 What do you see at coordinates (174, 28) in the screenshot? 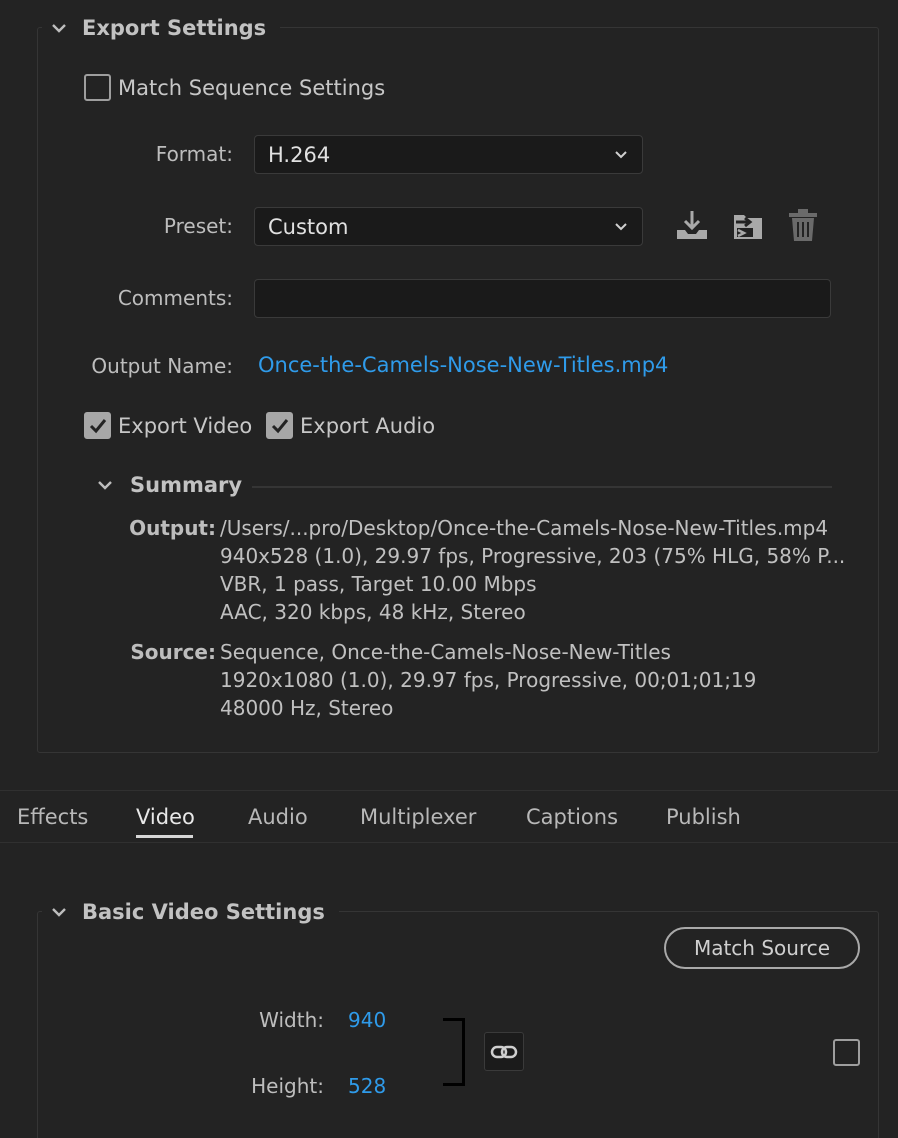
I see `export-settings-title: Export Settings` at bounding box center [174, 28].